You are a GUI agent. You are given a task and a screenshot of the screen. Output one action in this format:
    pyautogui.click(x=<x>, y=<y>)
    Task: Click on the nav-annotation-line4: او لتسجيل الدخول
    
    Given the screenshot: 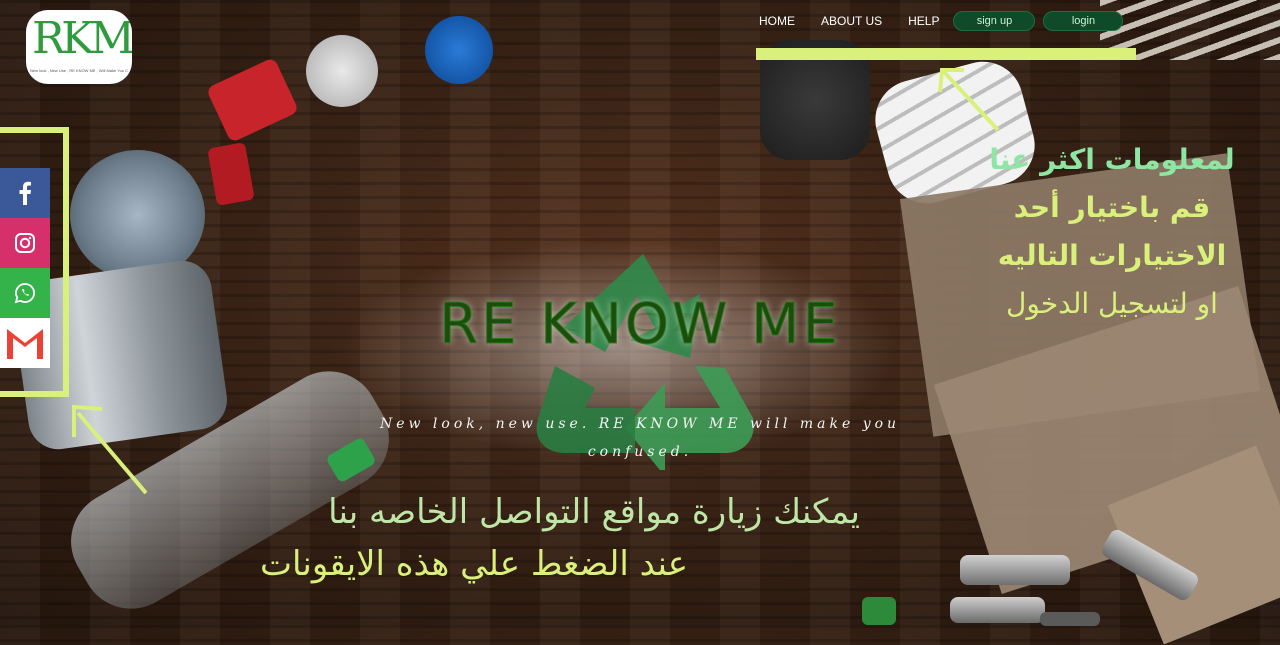 What is the action you would take?
    pyautogui.click(x=1112, y=303)
    